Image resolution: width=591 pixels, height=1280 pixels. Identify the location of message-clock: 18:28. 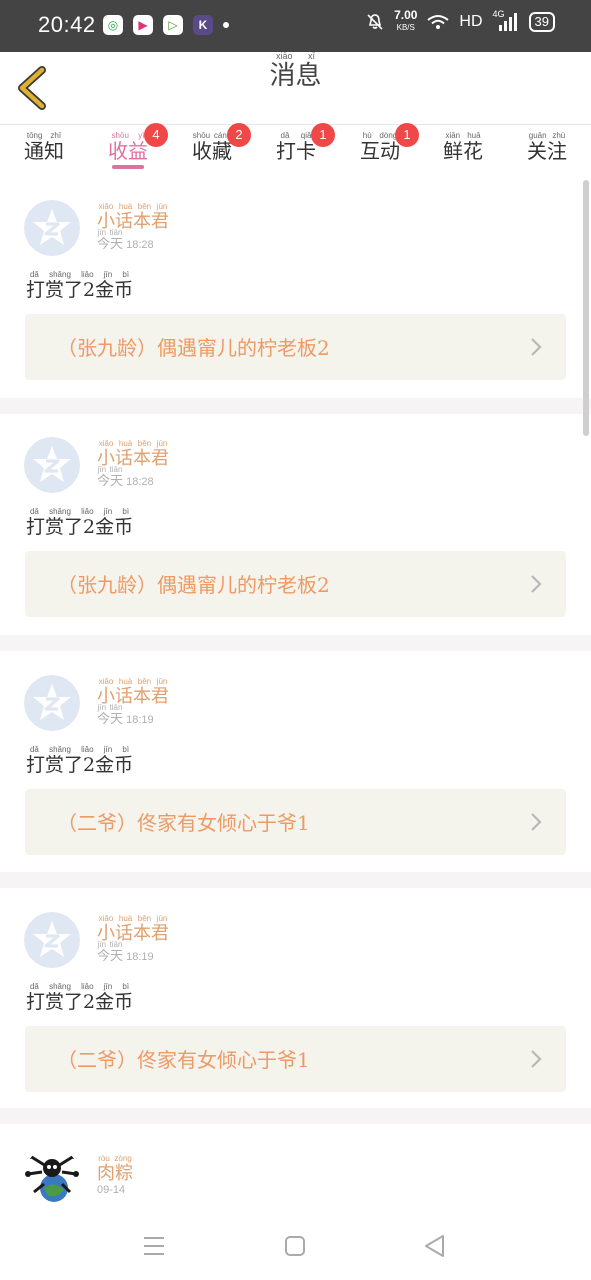
(140, 245).